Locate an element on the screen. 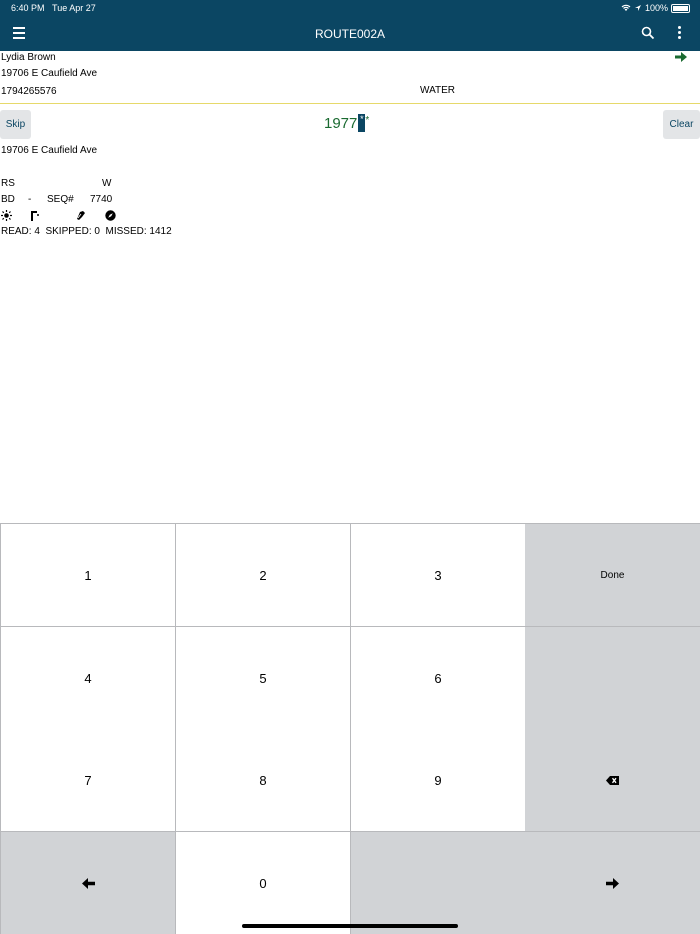 This screenshot has height=934, width=700. done-key: Done is located at coordinates (612, 575).